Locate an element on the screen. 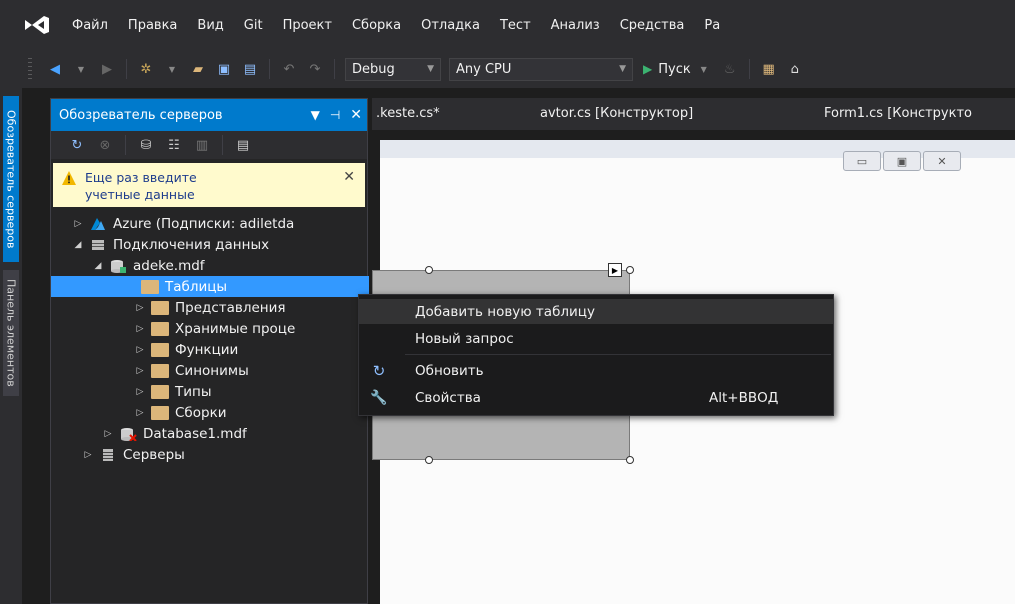  warning-line-2: учетные данные is located at coordinates (140, 194).